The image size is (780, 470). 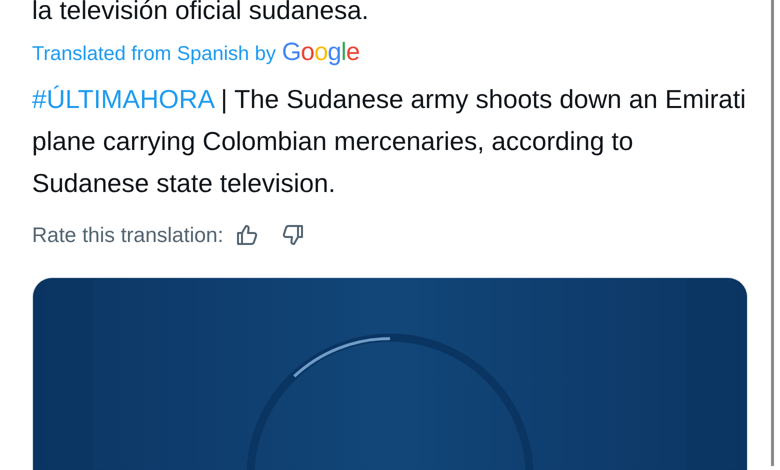 I want to click on thumbs-up-icon, so click(x=247, y=235).